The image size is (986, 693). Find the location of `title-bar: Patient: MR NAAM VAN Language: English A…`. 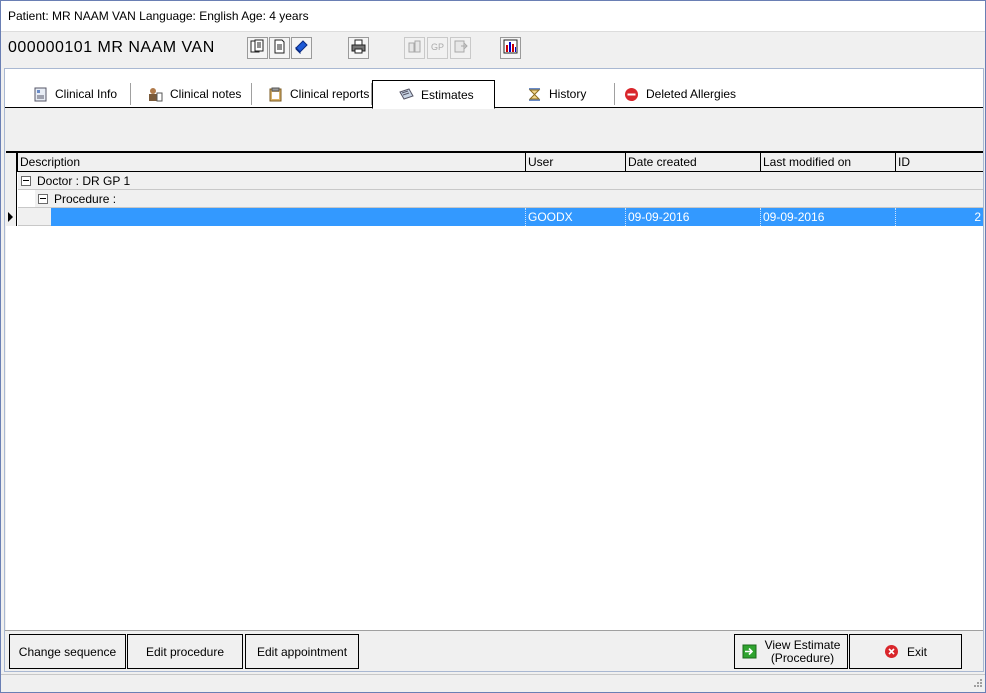

title-bar: Patient: MR NAAM VAN Language: English A… is located at coordinates (493, 16).